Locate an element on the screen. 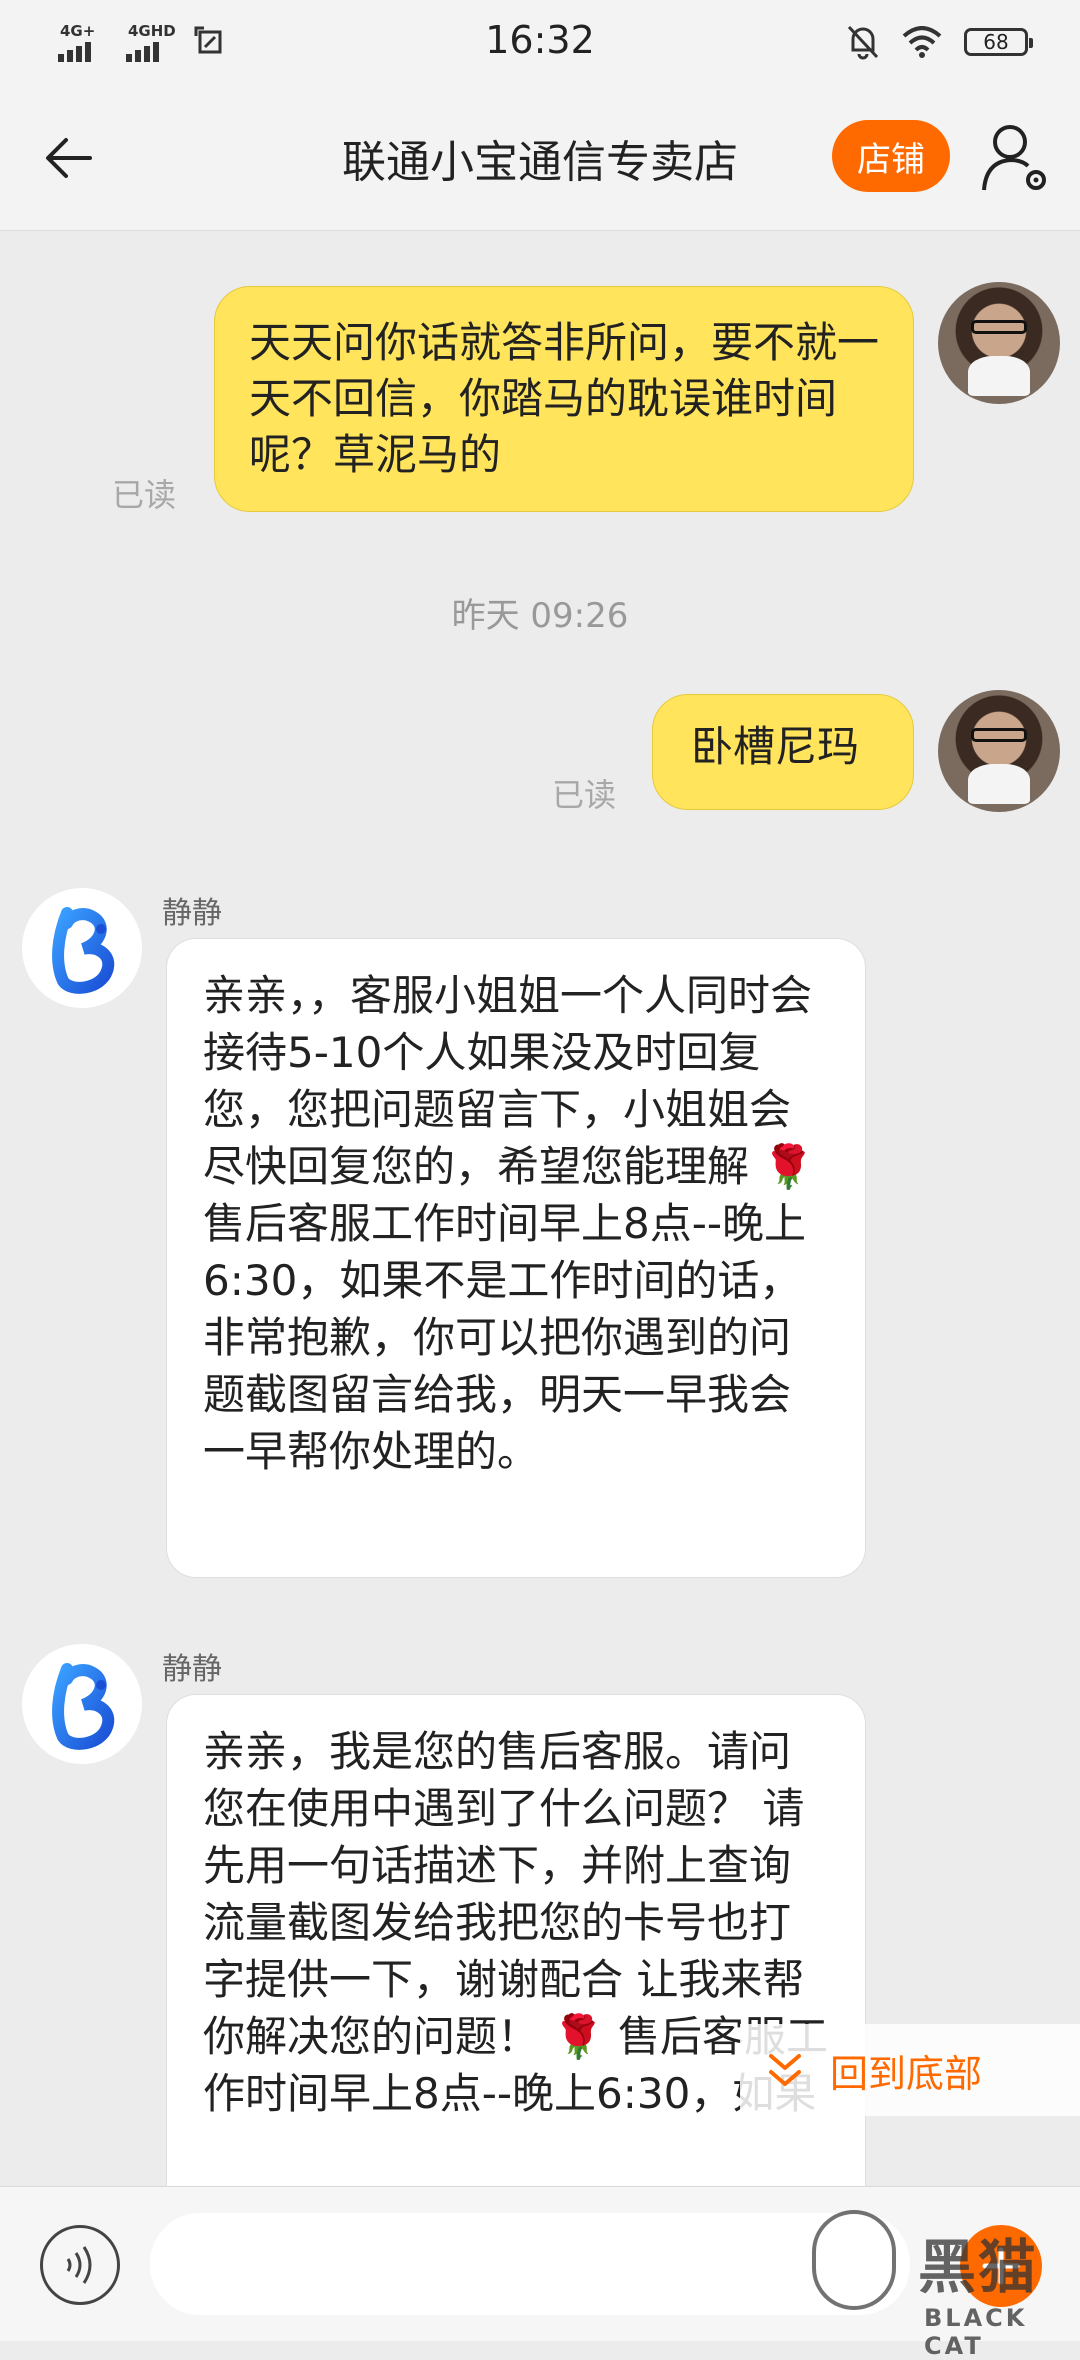 The image size is (1080, 2360). shop-button: 店铺 is located at coordinates (891, 156).